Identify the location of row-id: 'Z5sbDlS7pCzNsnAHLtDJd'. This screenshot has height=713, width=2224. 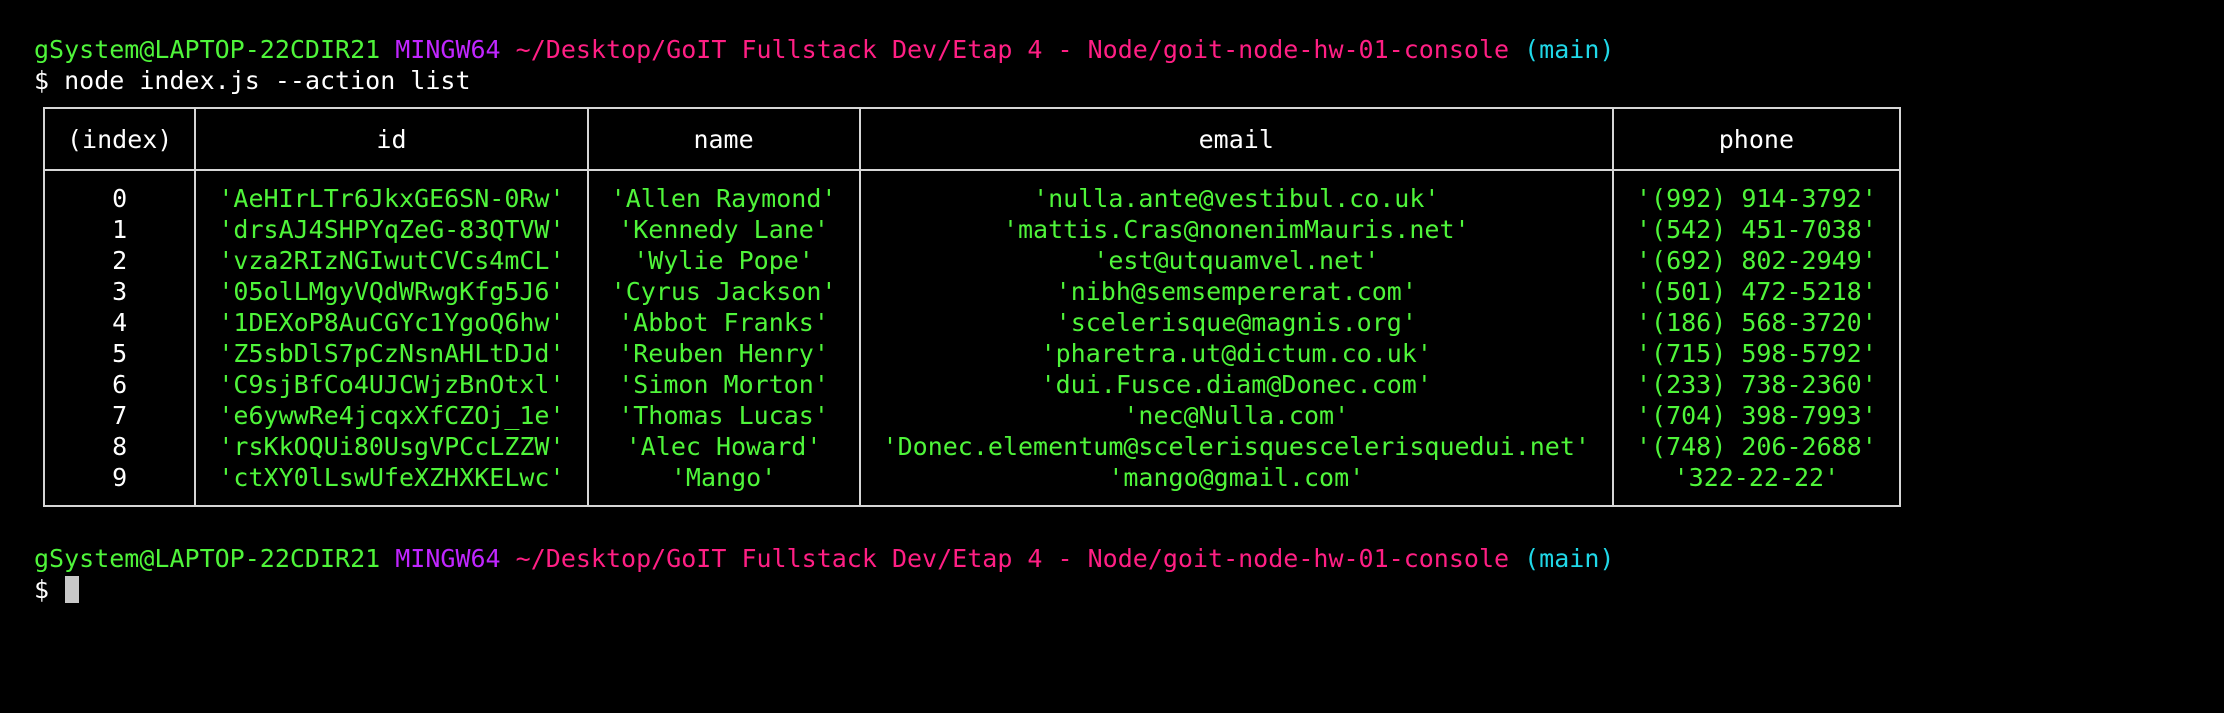
(391, 353).